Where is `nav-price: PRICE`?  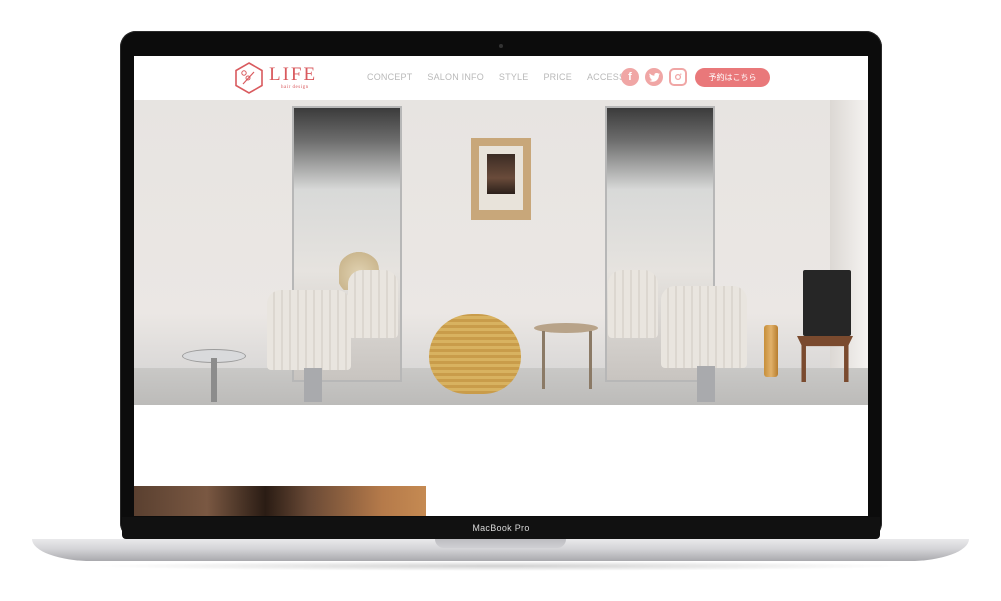 nav-price: PRICE is located at coordinates (557, 77).